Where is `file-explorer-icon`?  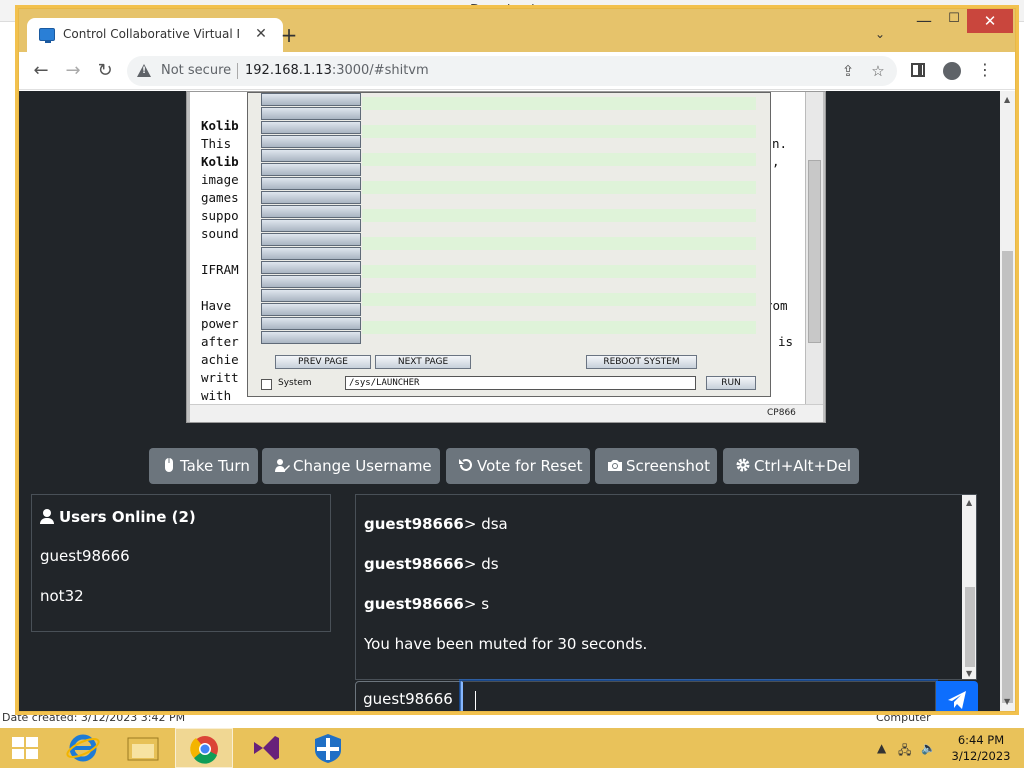 file-explorer-icon is located at coordinates (143, 748).